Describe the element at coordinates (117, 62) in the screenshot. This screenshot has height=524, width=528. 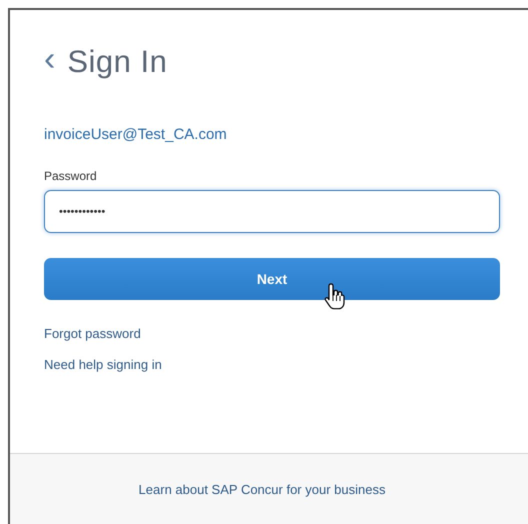
I see `page-title: Sign In` at that location.